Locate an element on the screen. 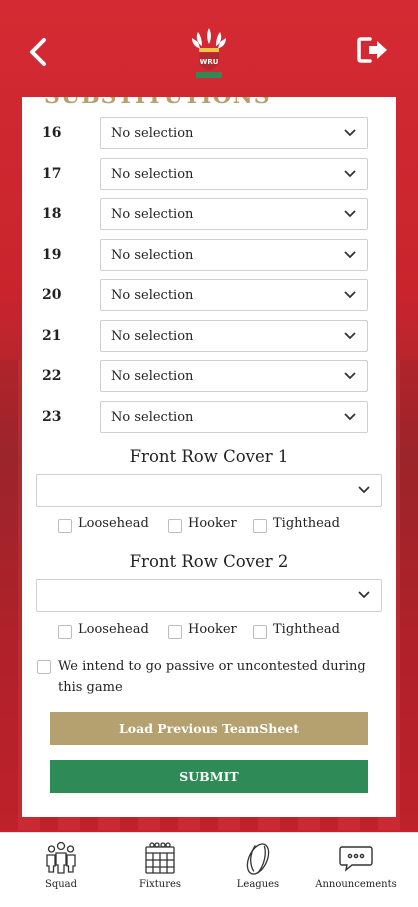 This screenshot has width=418, height=907. substitution-row: 20 No selection is located at coordinates (209, 296).